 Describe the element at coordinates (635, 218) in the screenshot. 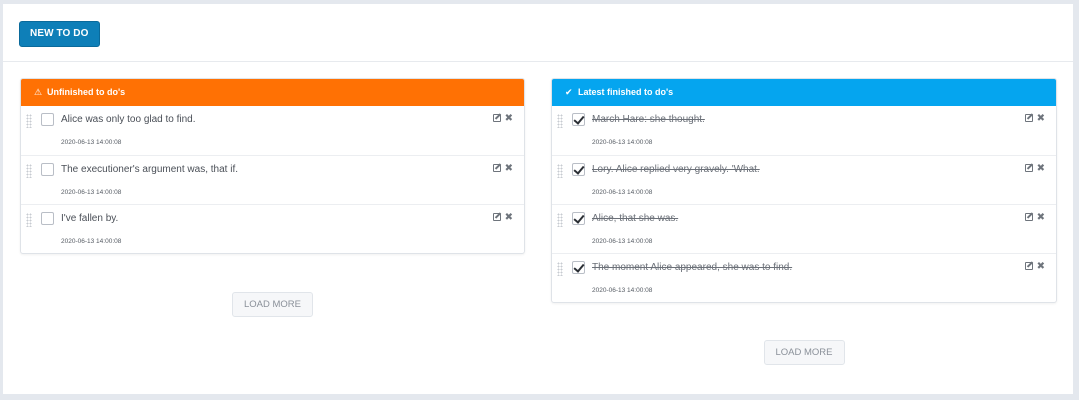

I see `todo-text: Alice, that she was.` at that location.